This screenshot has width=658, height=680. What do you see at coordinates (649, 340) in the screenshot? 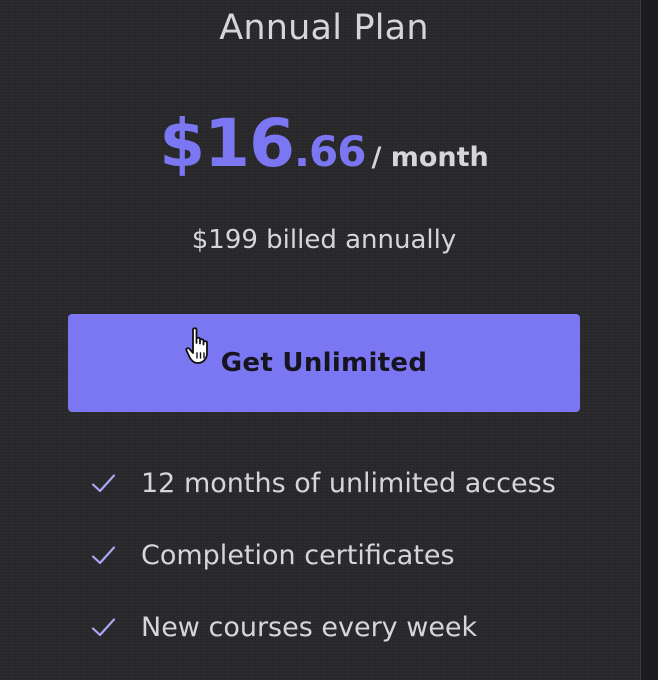
I see `window-edge` at bounding box center [649, 340].